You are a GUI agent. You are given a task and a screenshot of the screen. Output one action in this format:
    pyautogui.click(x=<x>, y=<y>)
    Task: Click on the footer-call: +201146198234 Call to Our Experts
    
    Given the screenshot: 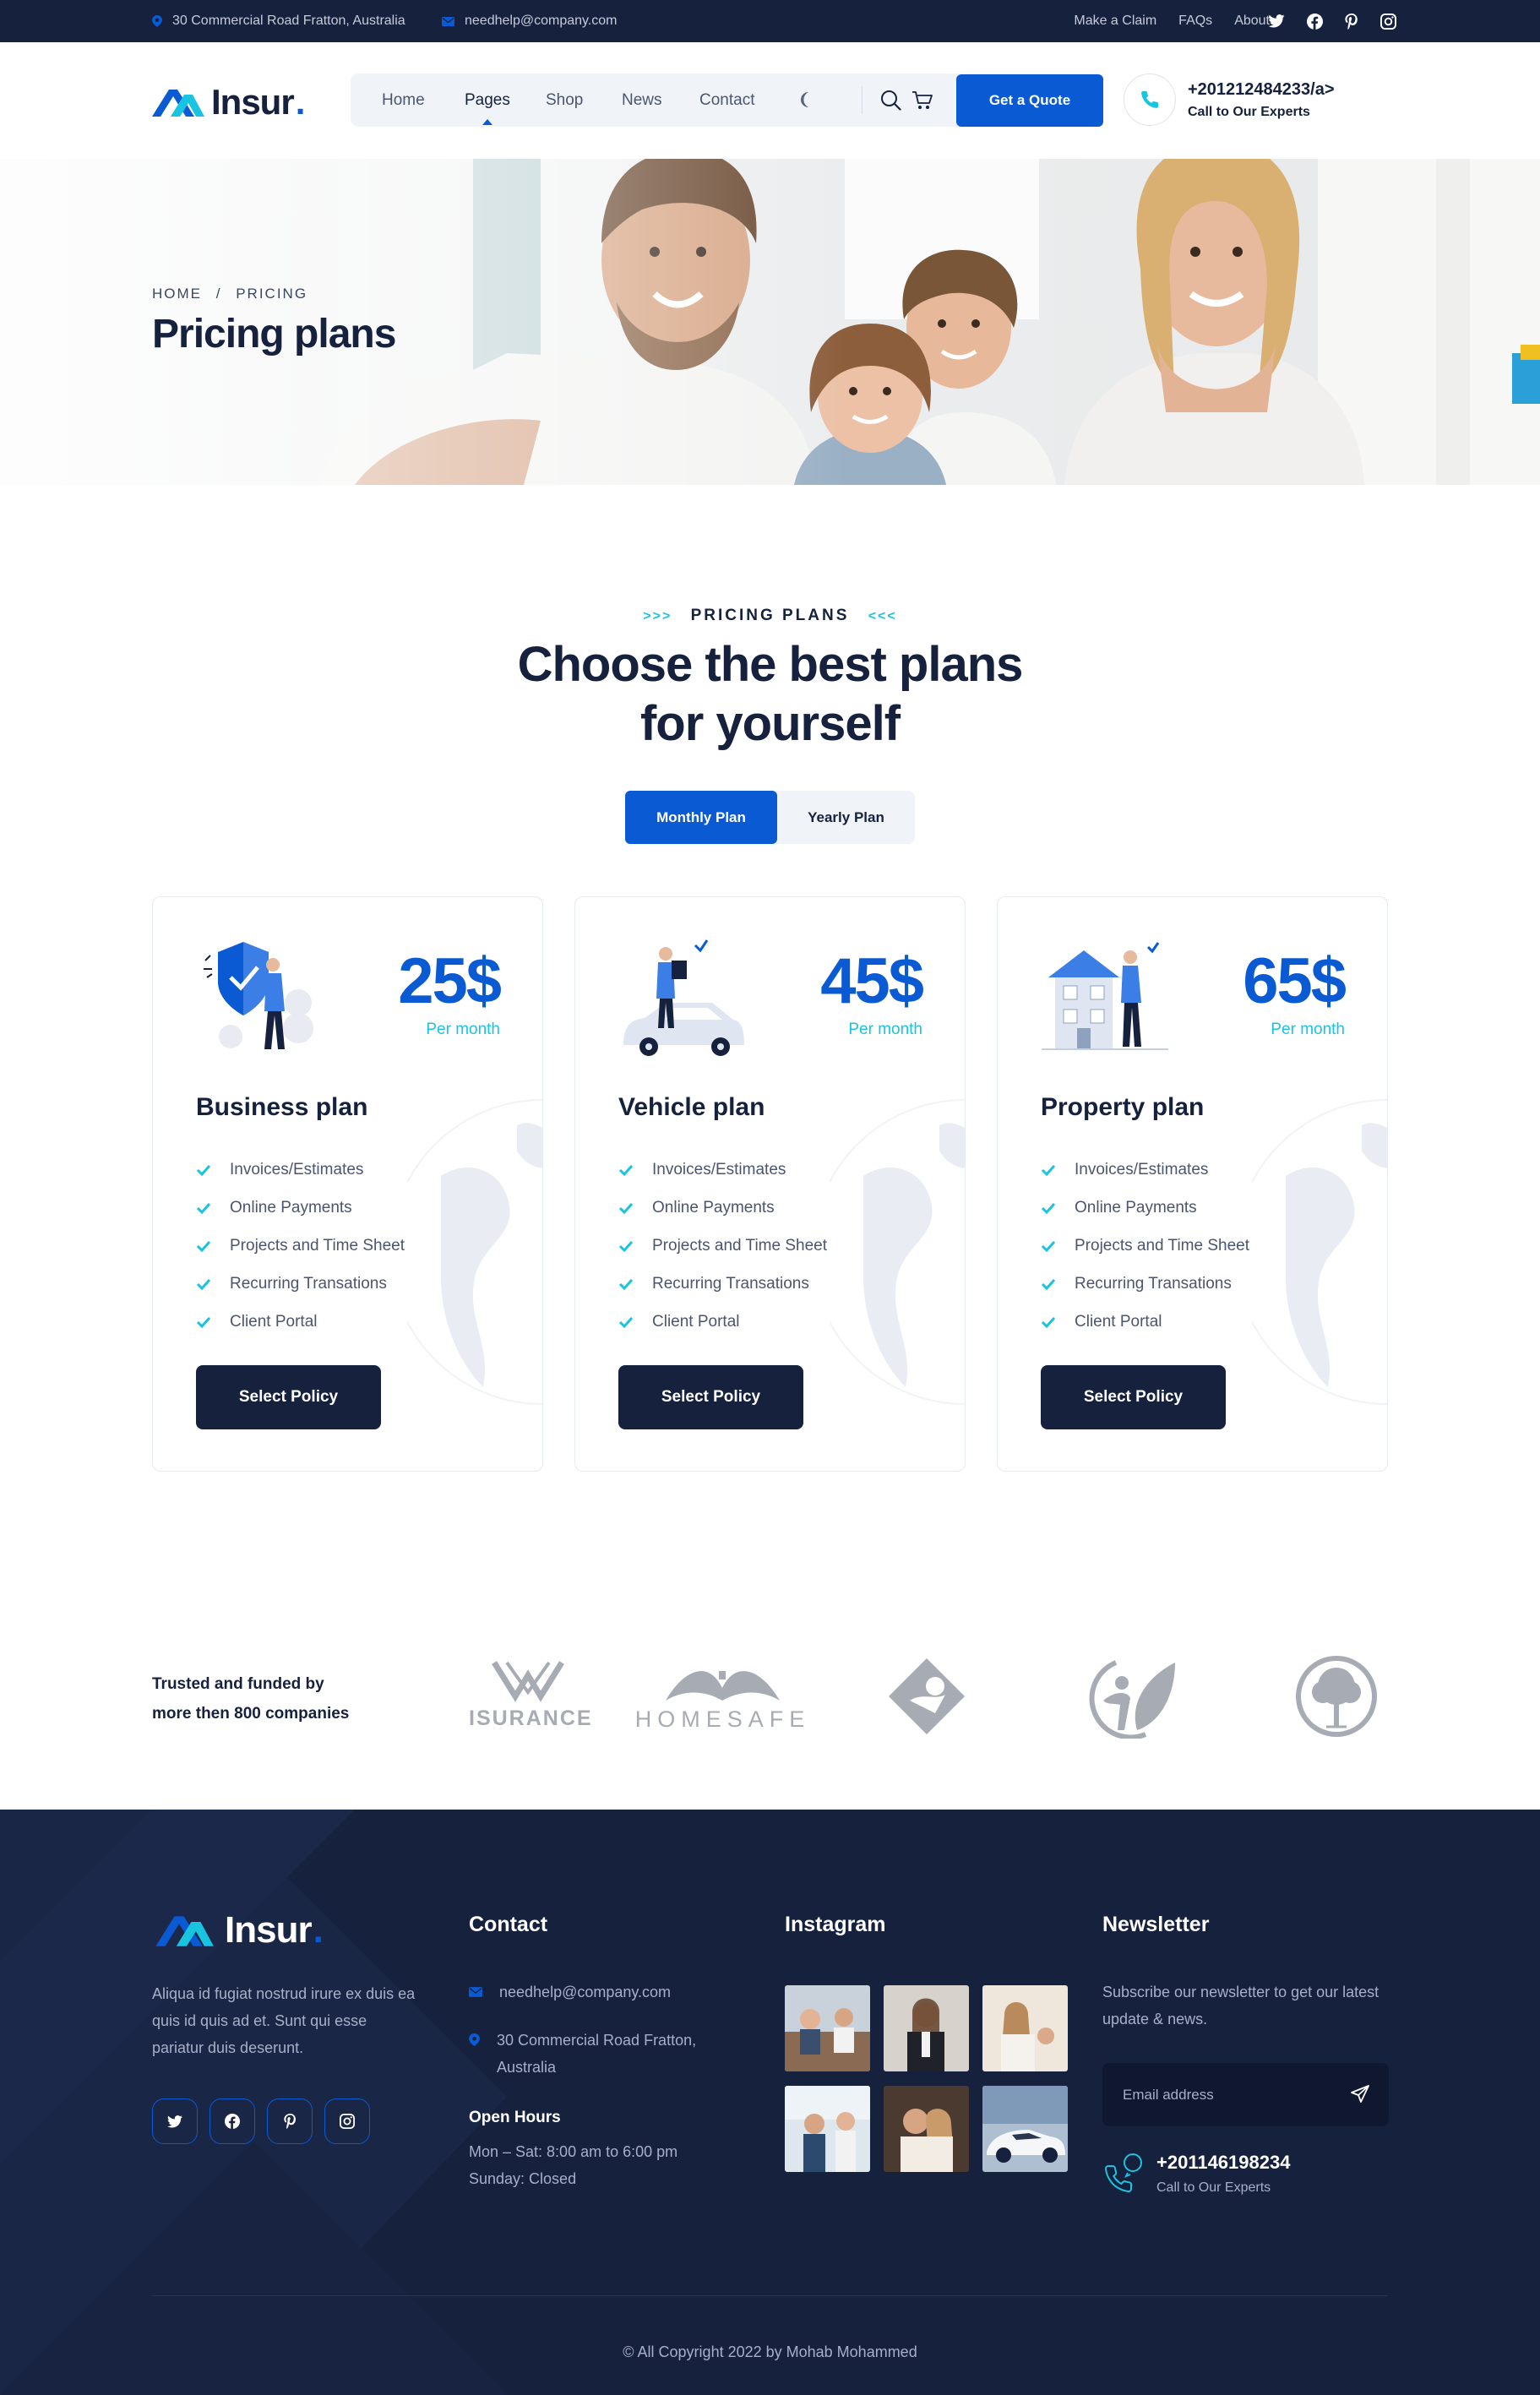 What is the action you would take?
    pyautogui.click(x=1196, y=2174)
    